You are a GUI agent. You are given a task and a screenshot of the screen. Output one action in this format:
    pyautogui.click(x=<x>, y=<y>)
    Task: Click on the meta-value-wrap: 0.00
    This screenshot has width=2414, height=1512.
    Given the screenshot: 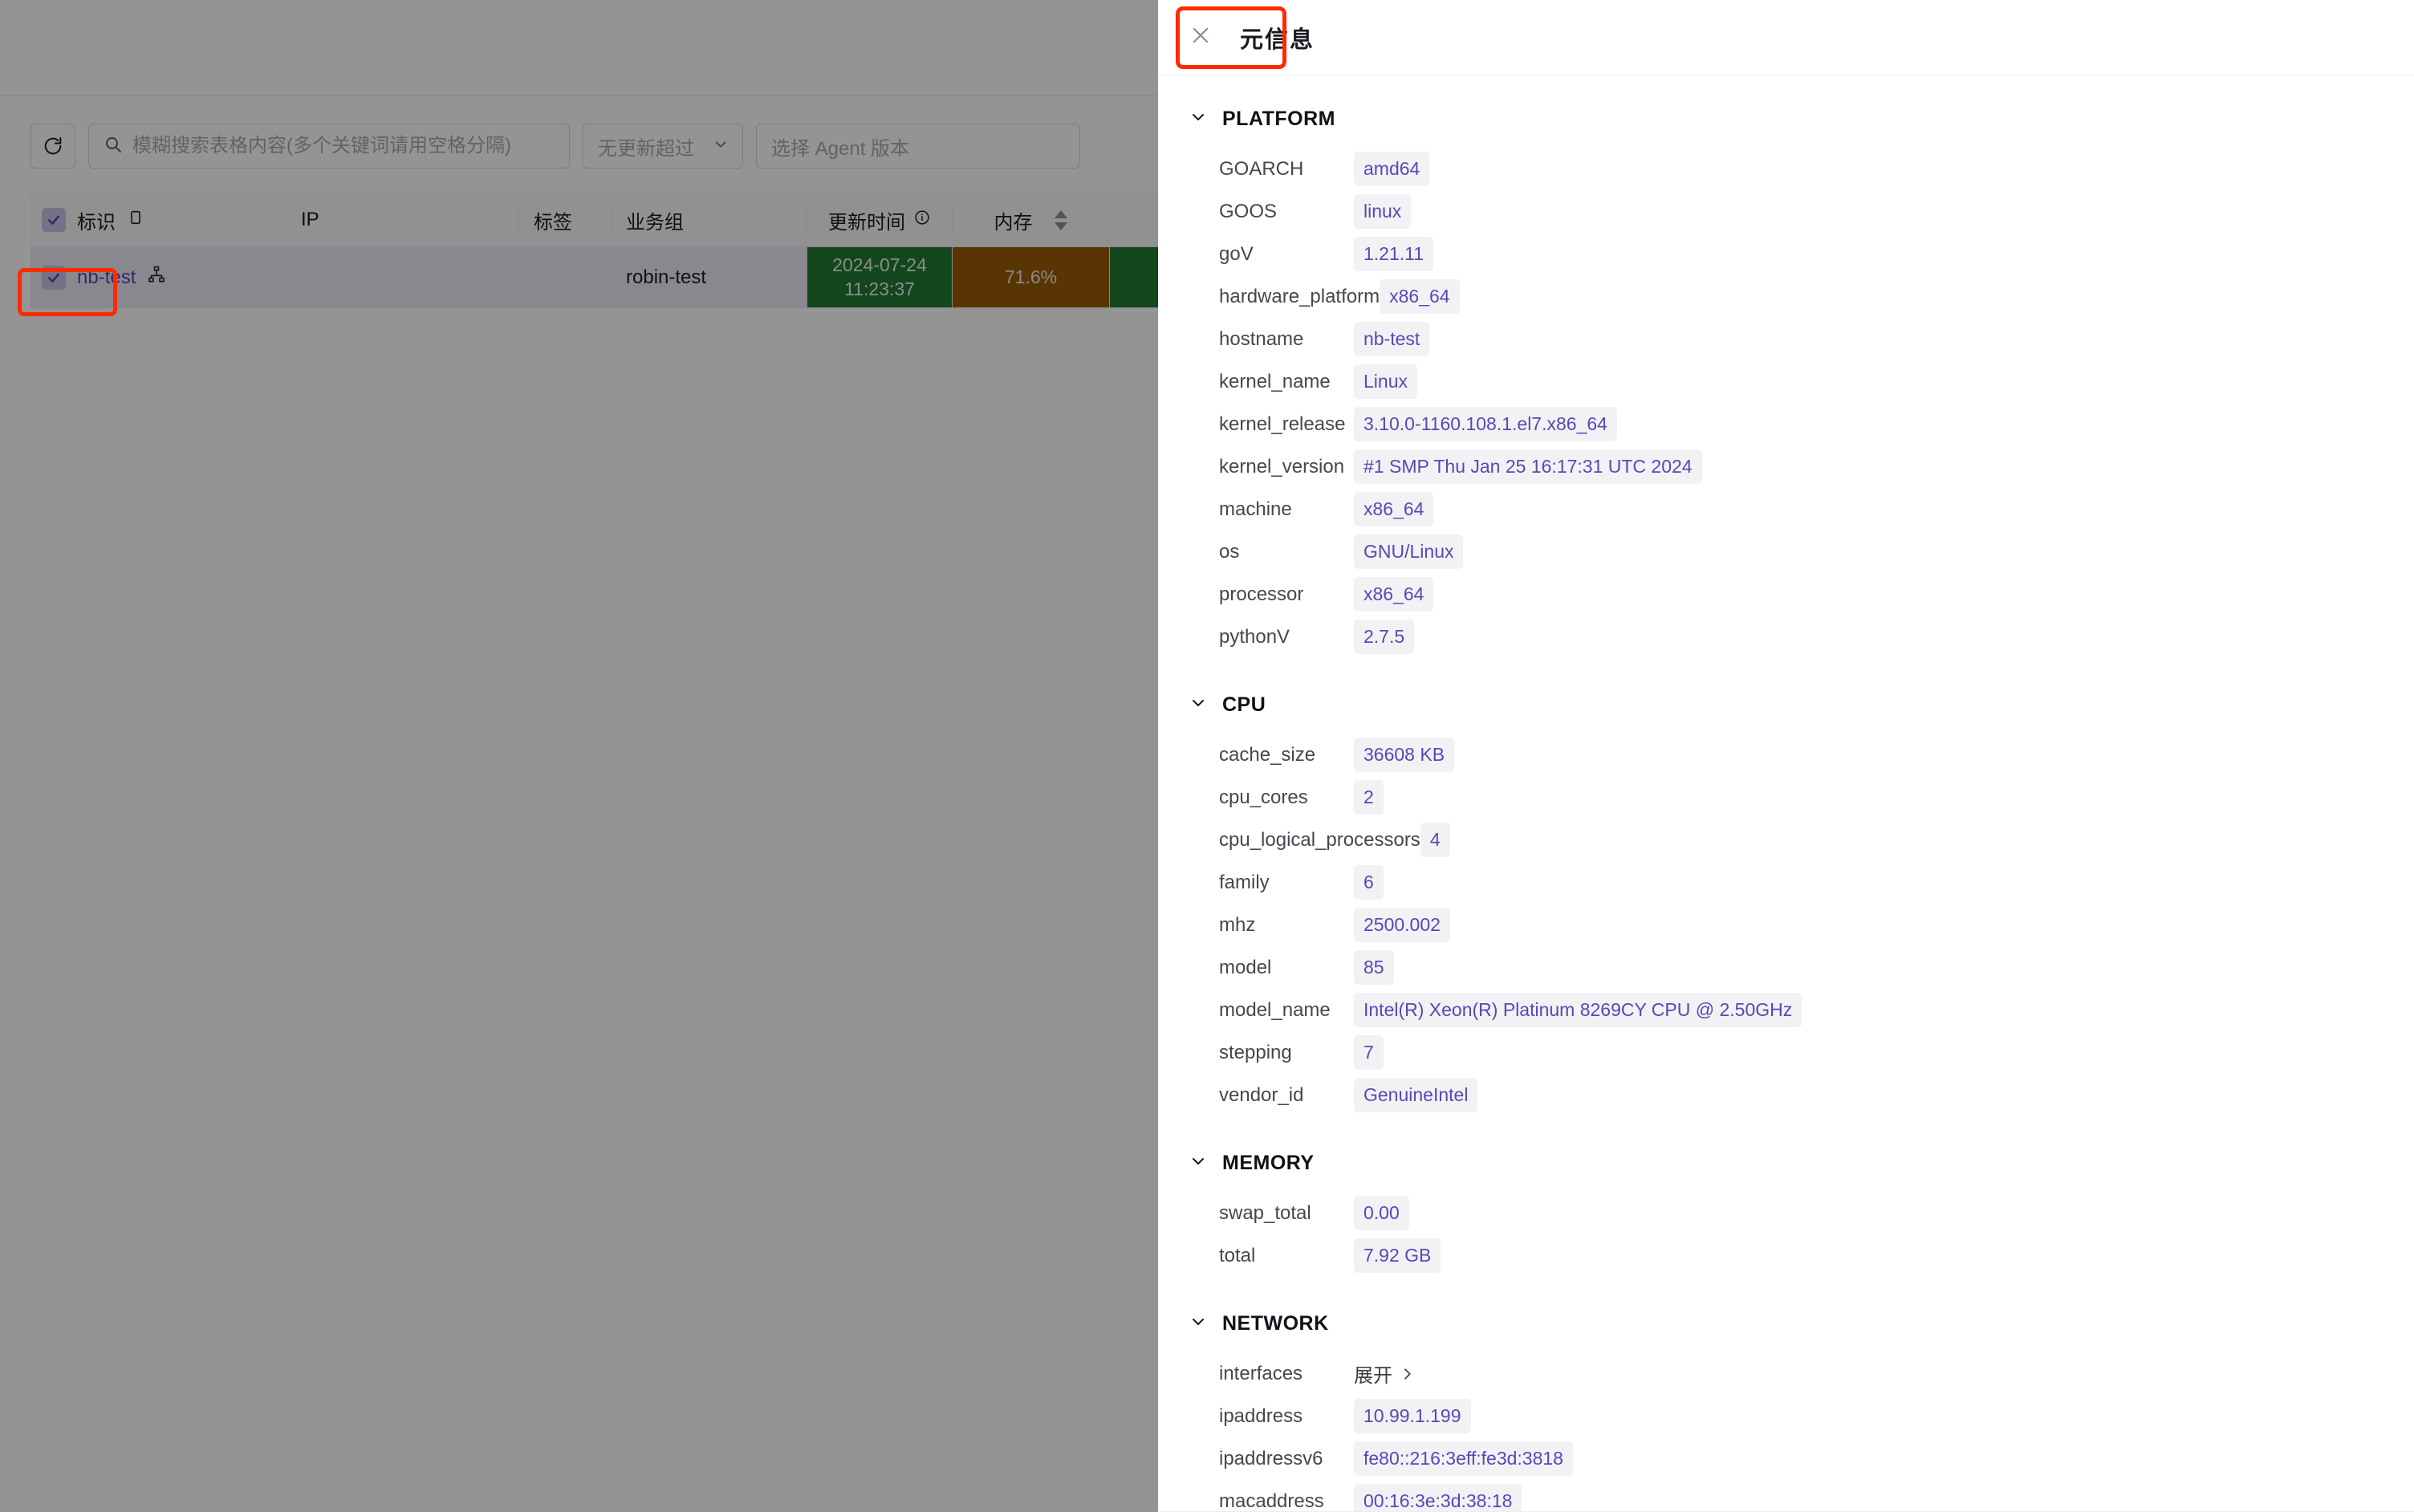 What is the action you would take?
    pyautogui.click(x=1884, y=1213)
    